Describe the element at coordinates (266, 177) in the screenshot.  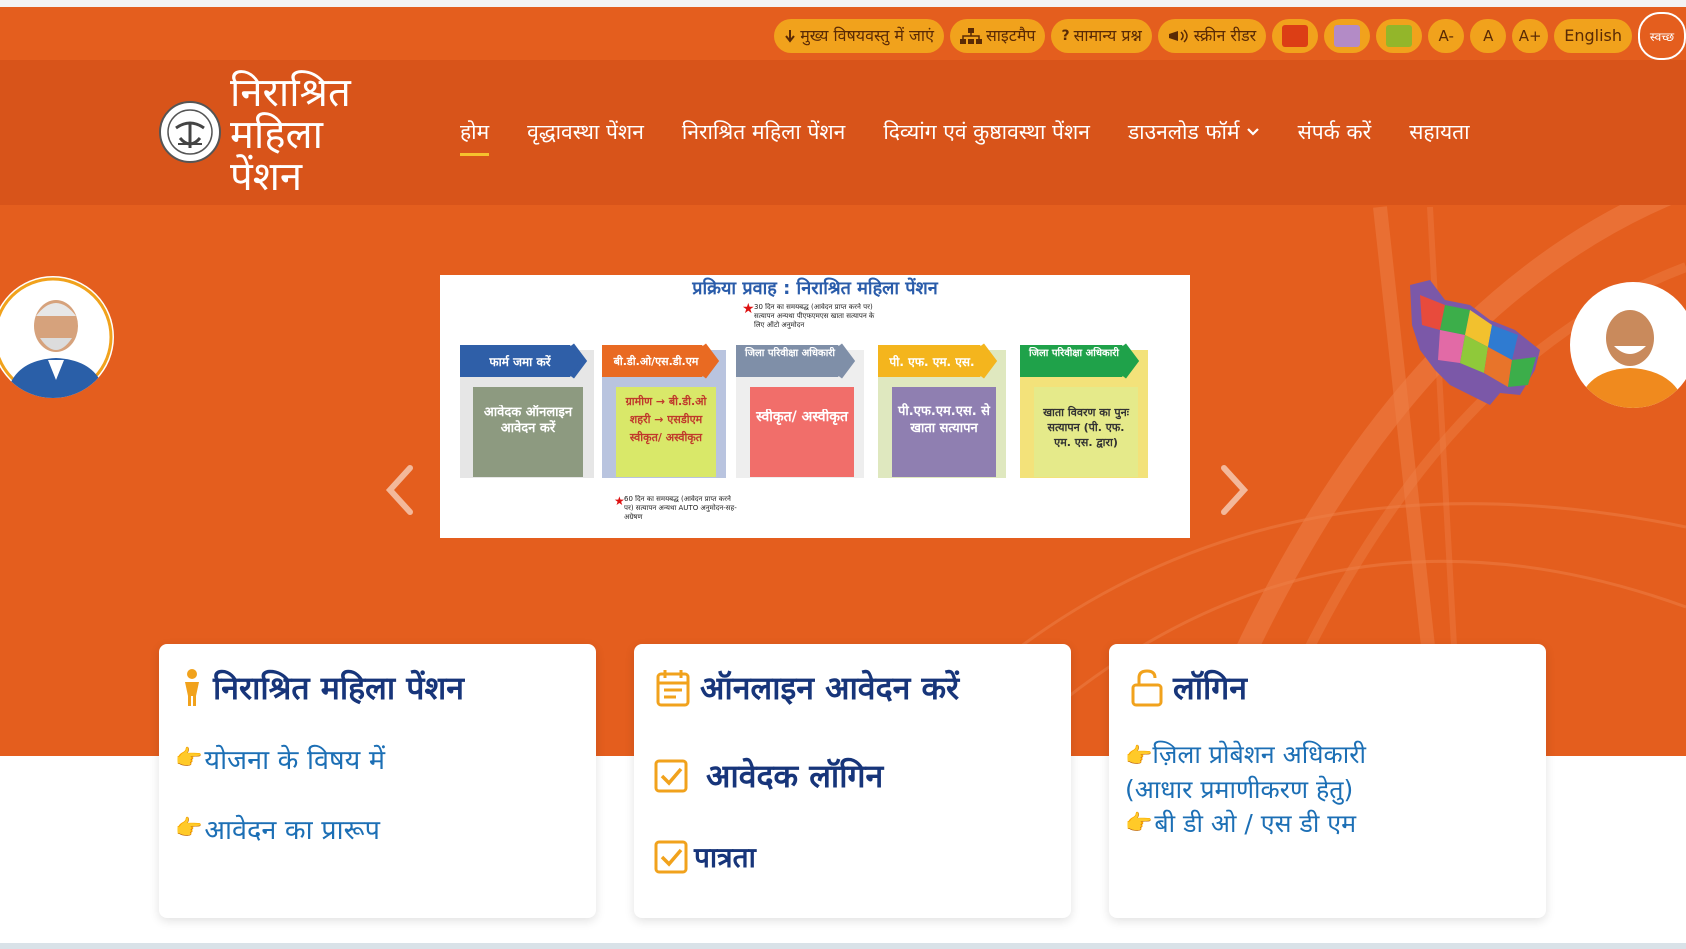
I see `brand-line: पेंशन` at that location.